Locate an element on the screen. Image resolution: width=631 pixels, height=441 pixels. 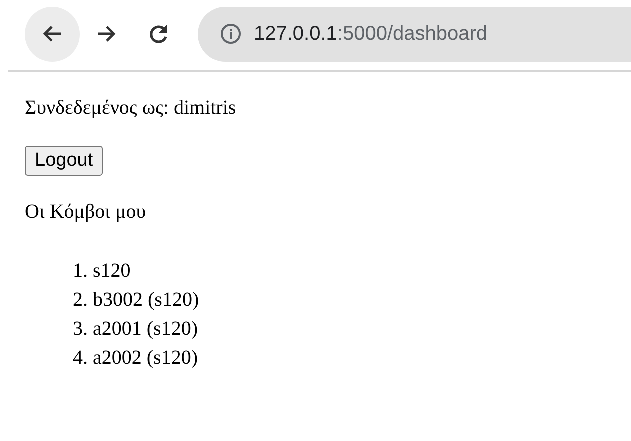
node-list-item: 2. b3002 (s120) is located at coordinates (136, 300).